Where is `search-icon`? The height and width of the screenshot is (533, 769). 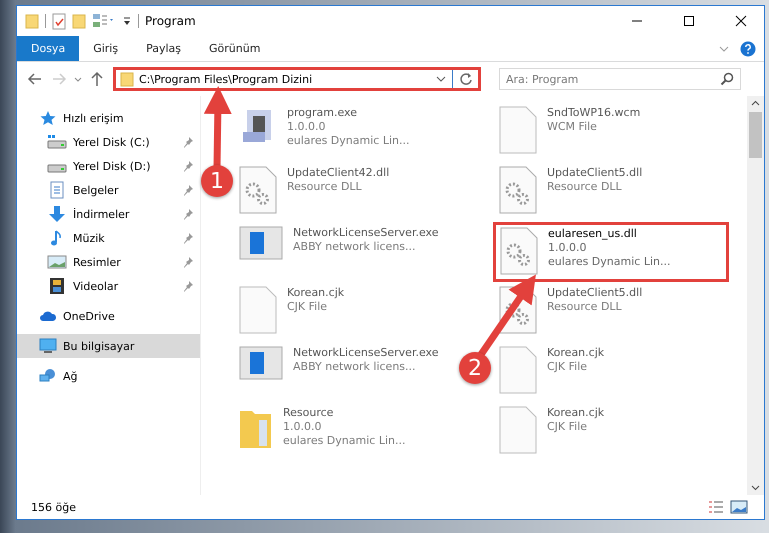 search-icon is located at coordinates (727, 79).